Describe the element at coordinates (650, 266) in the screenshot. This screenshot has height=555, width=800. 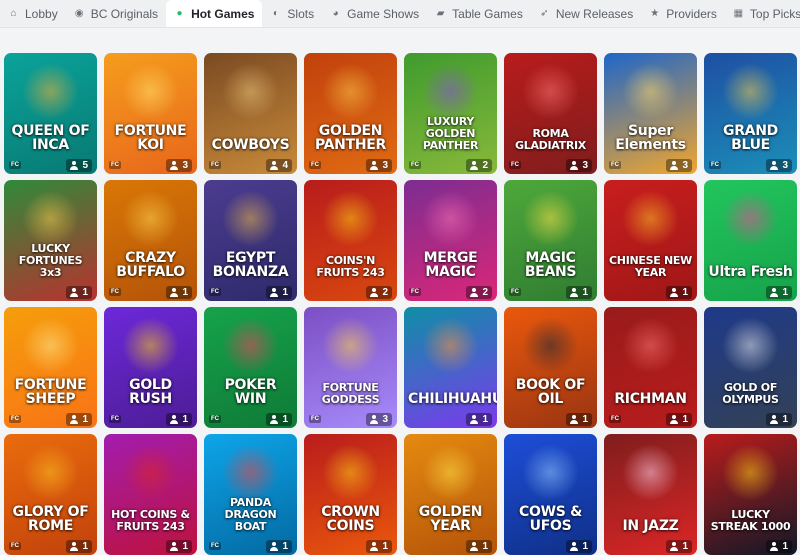
I see `game-title: CHINESE NEW YEAR` at that location.